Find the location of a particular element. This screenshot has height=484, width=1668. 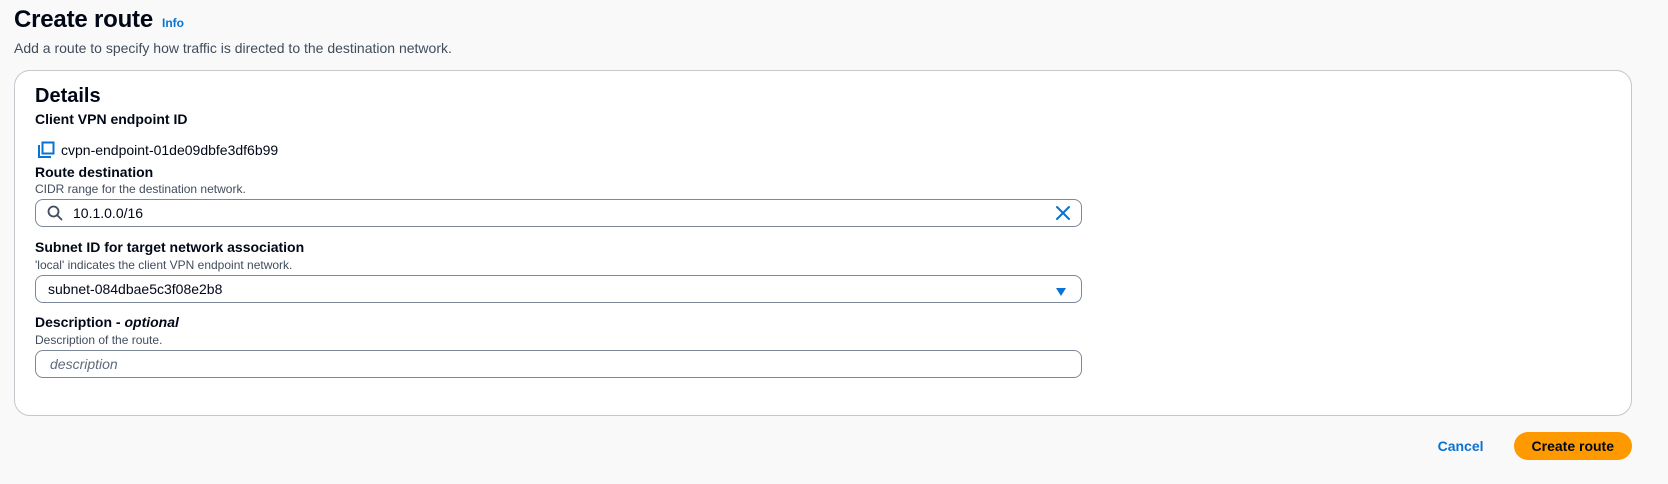

subnet-label: Subnet ID for target network association is located at coordinates (170, 247).